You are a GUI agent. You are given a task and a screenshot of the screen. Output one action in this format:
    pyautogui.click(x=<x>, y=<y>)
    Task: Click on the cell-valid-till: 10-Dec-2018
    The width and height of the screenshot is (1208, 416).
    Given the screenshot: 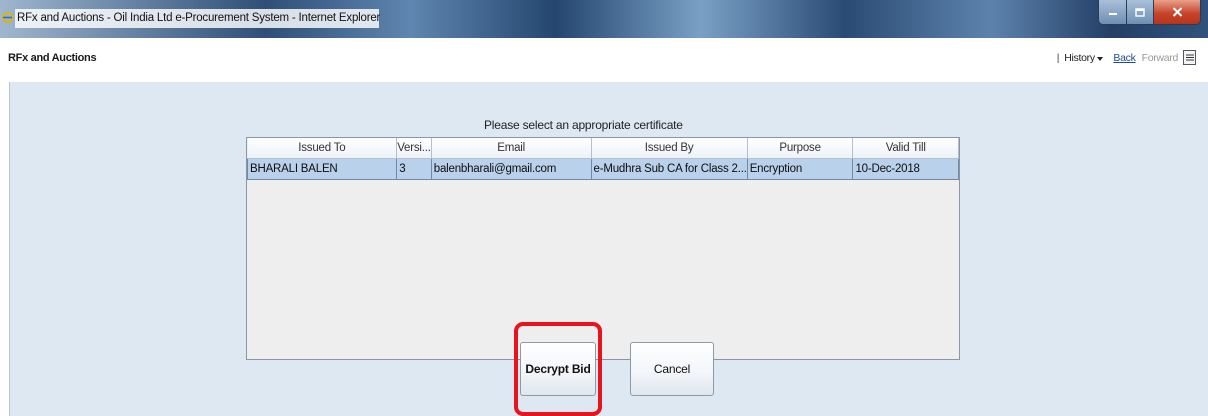 What is the action you would take?
    pyautogui.click(x=905, y=169)
    